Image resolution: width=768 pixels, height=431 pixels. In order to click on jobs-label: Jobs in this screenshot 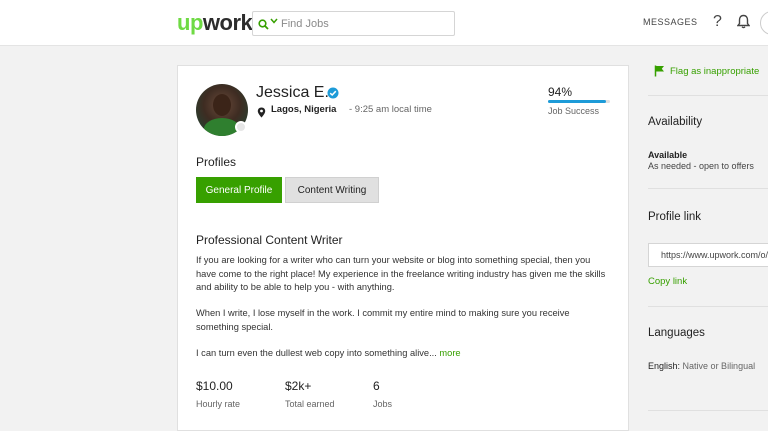, I will do `click(383, 404)`.